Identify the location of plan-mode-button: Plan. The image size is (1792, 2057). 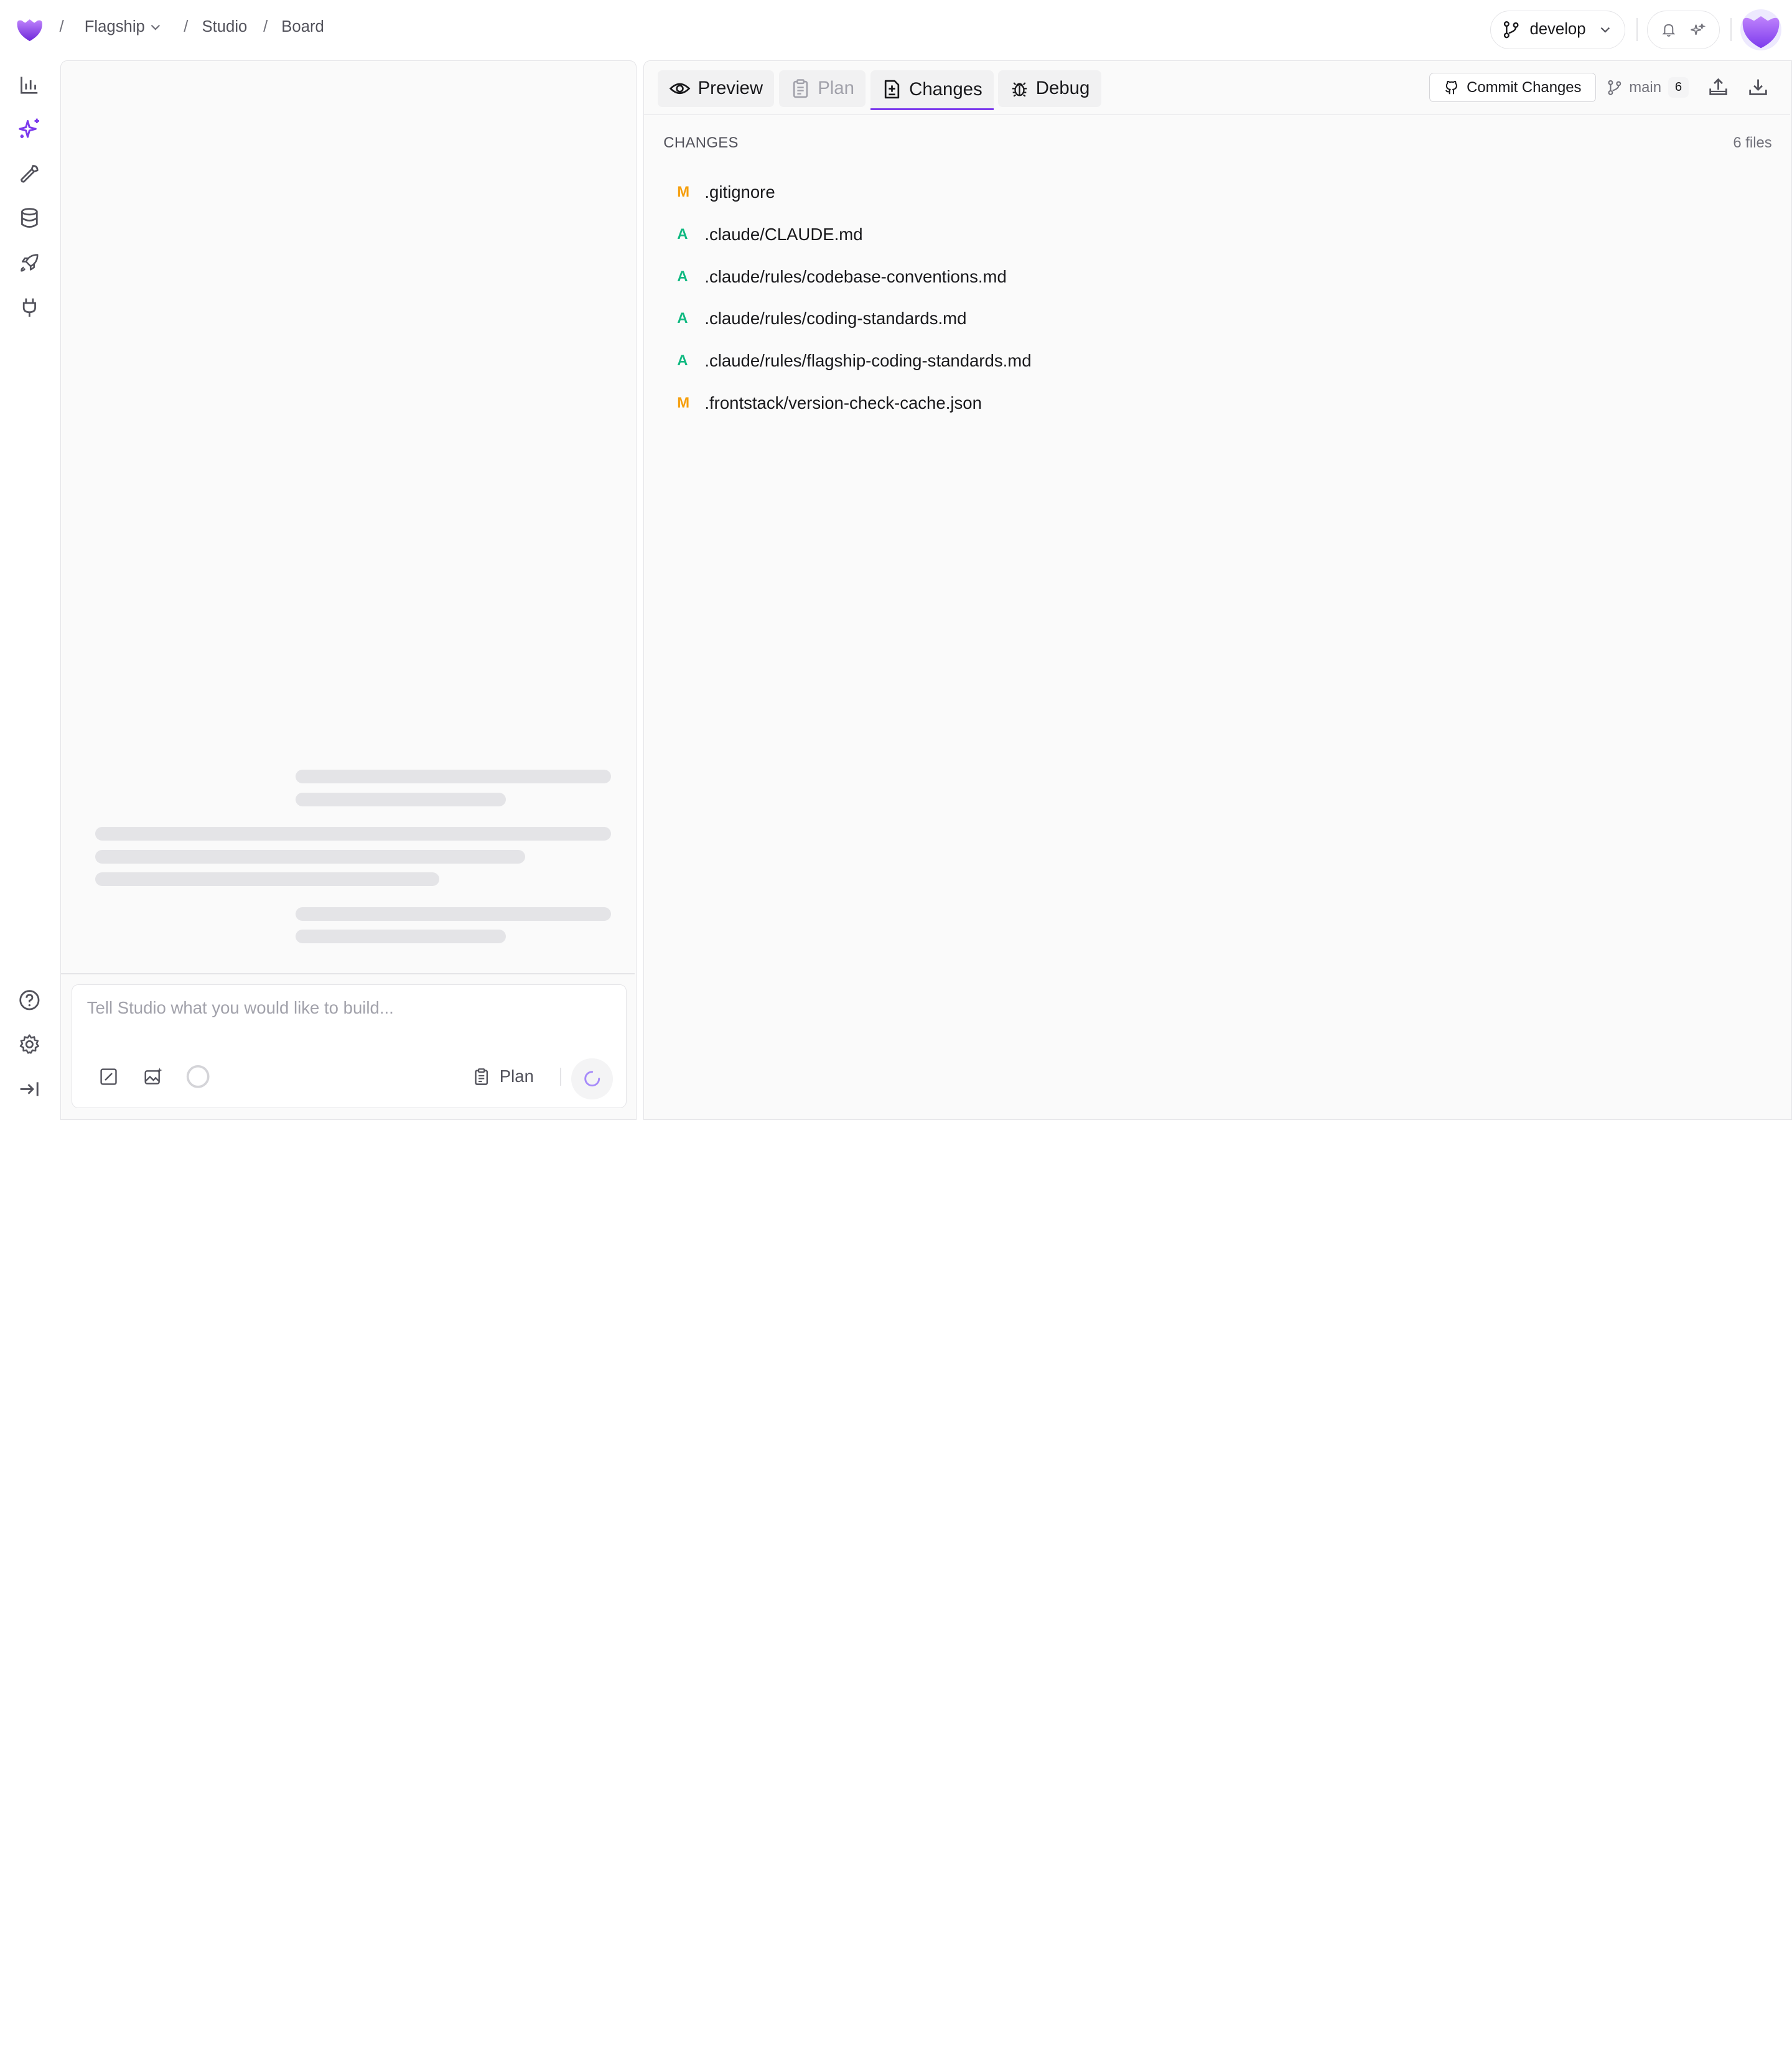
(503, 1076).